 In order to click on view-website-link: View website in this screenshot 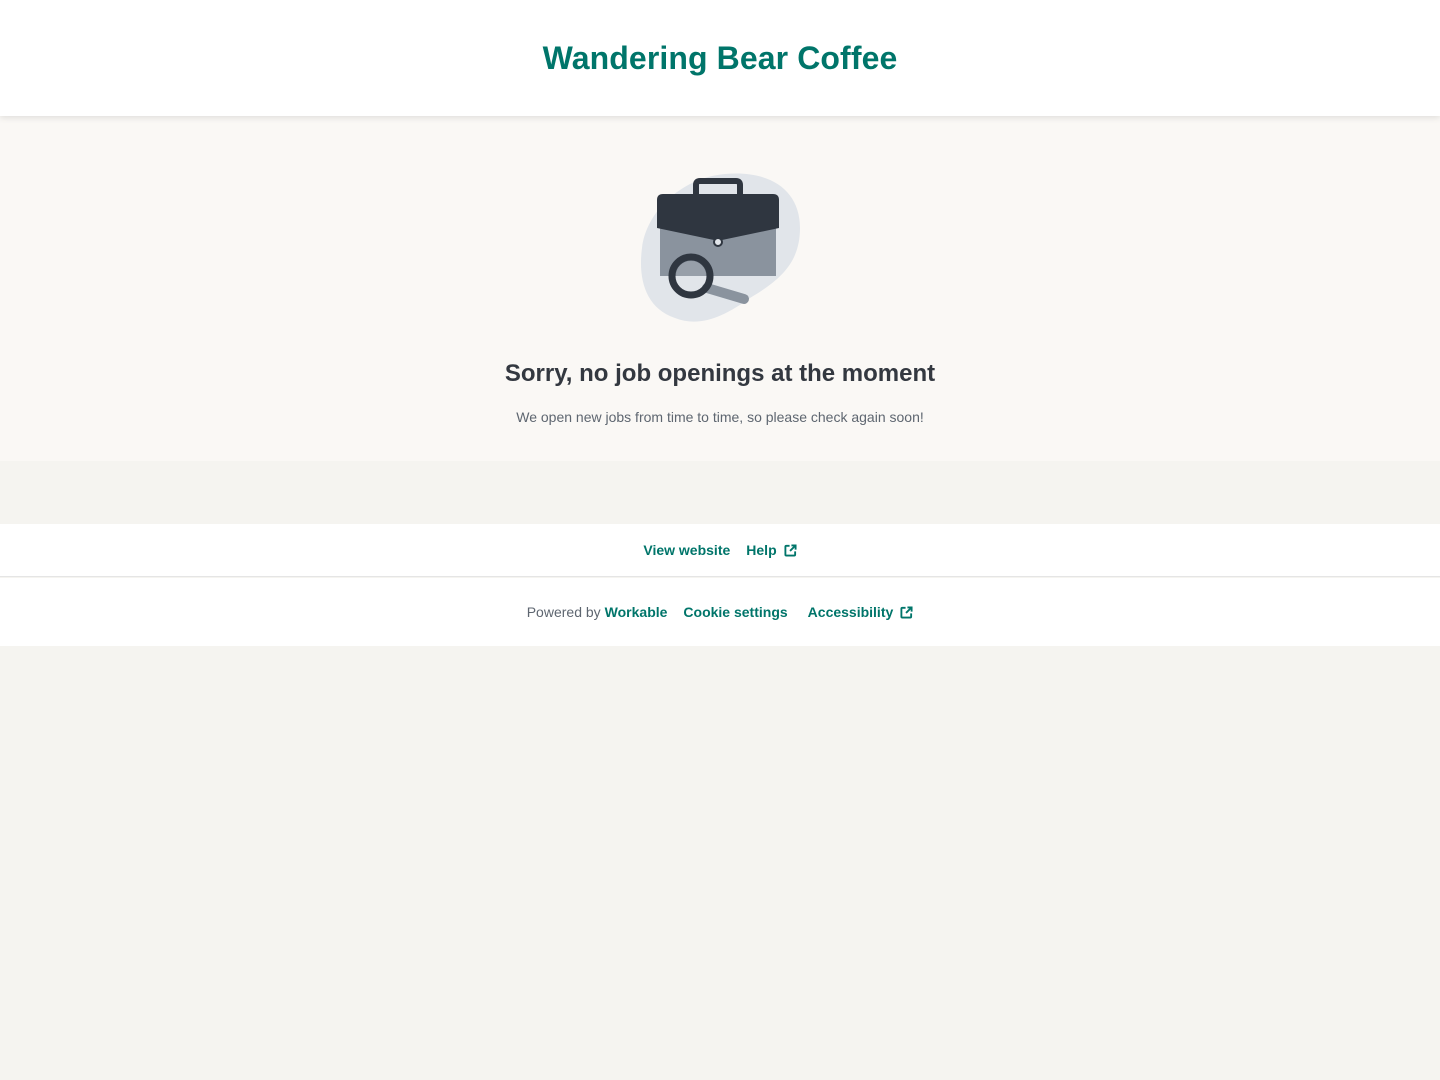, I will do `click(686, 550)`.